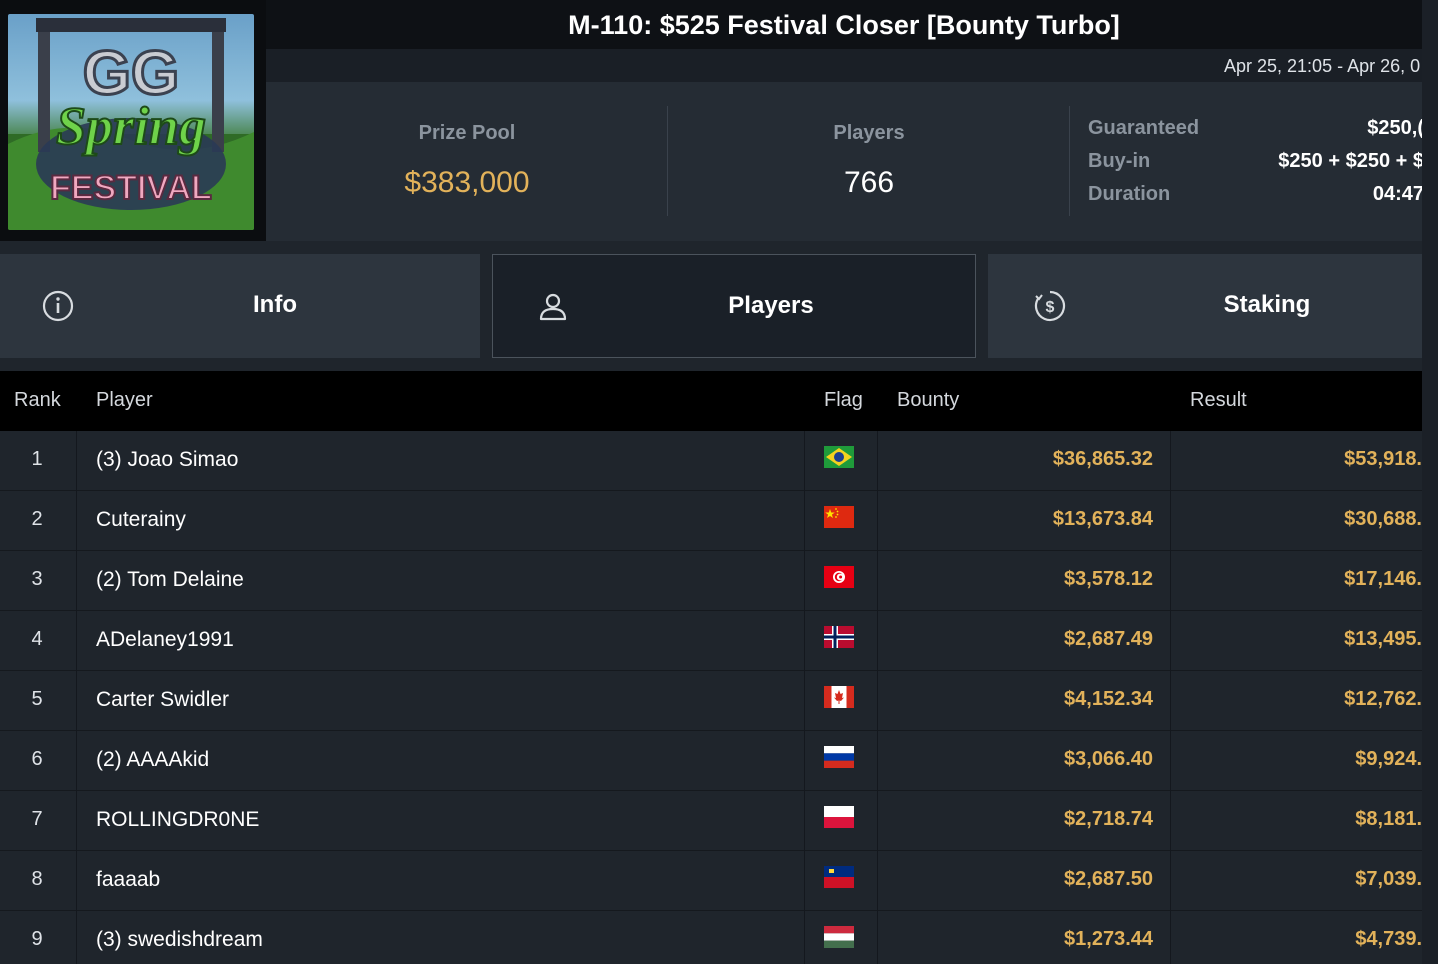 This screenshot has height=964, width=1438. What do you see at coordinates (467, 182) in the screenshot?
I see `prize-pool-value: $383,000` at bounding box center [467, 182].